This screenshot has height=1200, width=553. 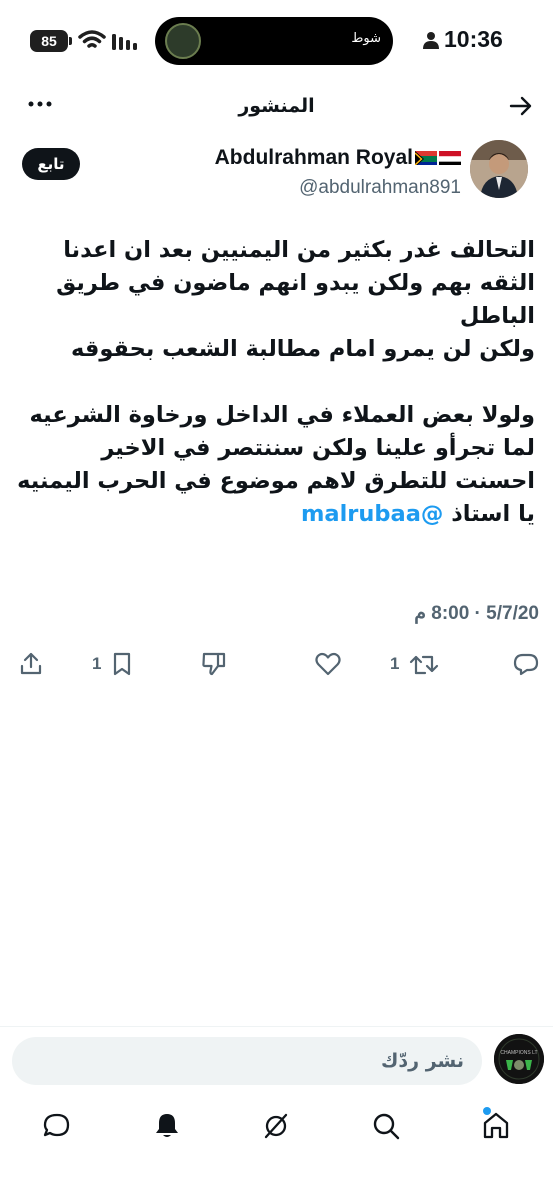 I want to click on reply-button, so click(x=526, y=664).